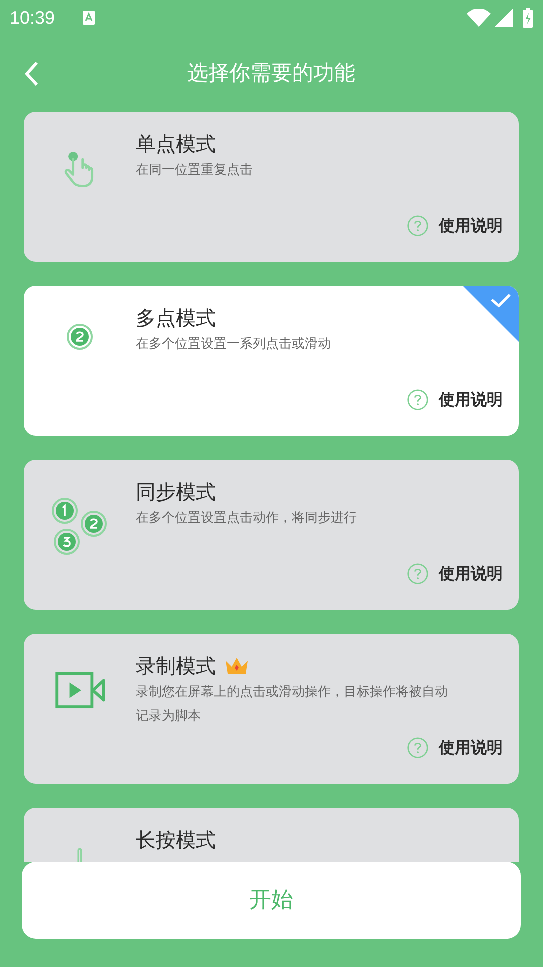 The image size is (543, 967). What do you see at coordinates (271, 361) in the screenshot?
I see `mode-card: 多点模式 在多个位置设置一系列点击或滑动 使用说明` at bounding box center [271, 361].